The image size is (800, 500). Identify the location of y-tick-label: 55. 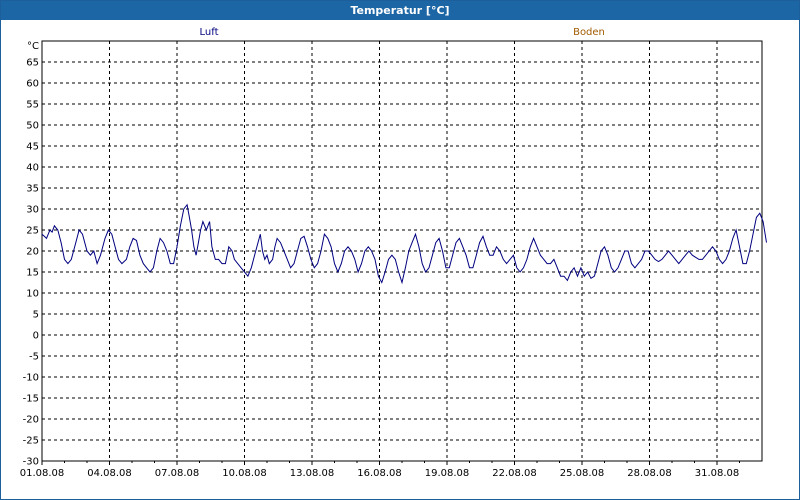
(32, 105).